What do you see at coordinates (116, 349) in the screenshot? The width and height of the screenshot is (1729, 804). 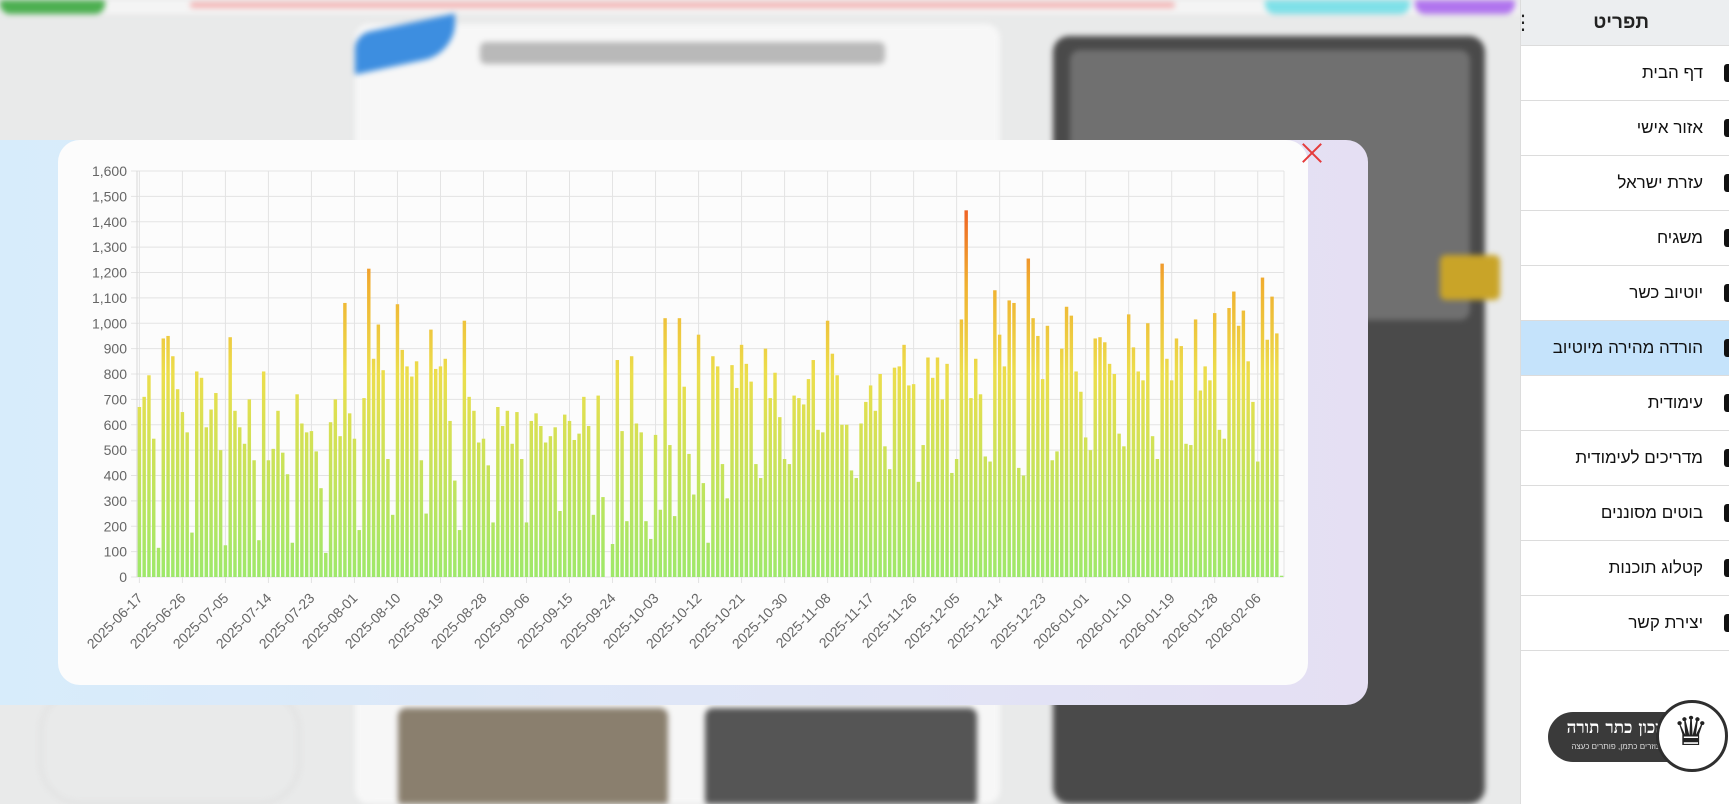 I see `y-tick-label: 900` at bounding box center [116, 349].